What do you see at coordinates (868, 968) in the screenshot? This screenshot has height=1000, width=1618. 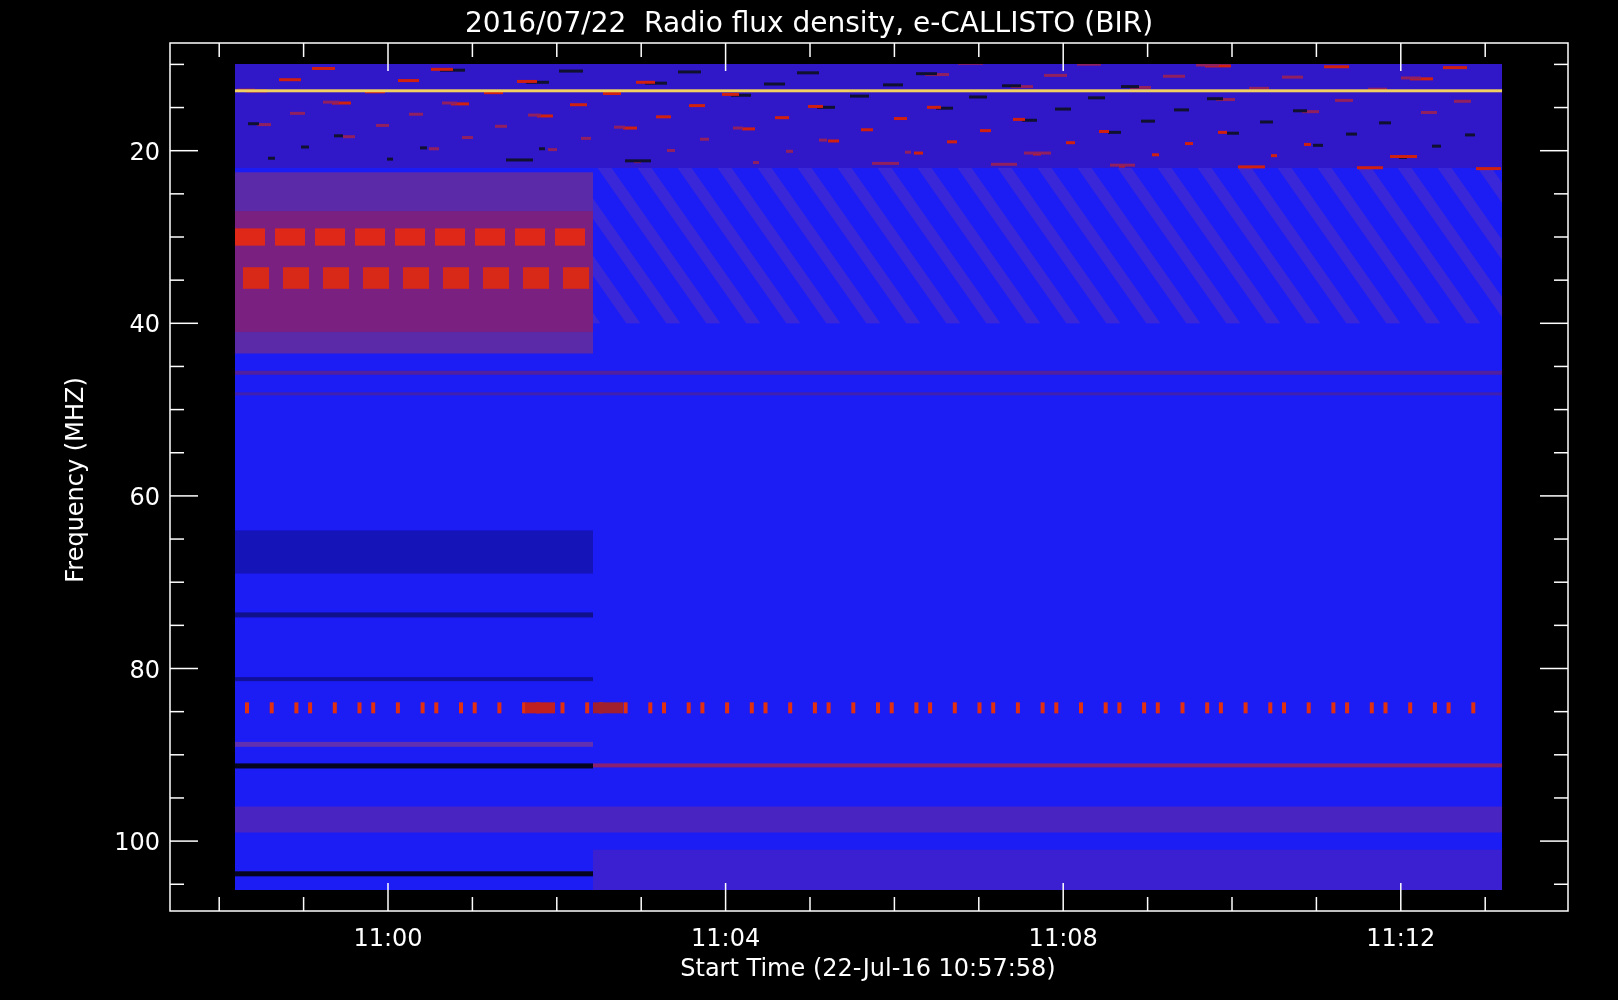 I see `x-axis-label: Start Time (22-Jul-16 10:57:58)` at bounding box center [868, 968].